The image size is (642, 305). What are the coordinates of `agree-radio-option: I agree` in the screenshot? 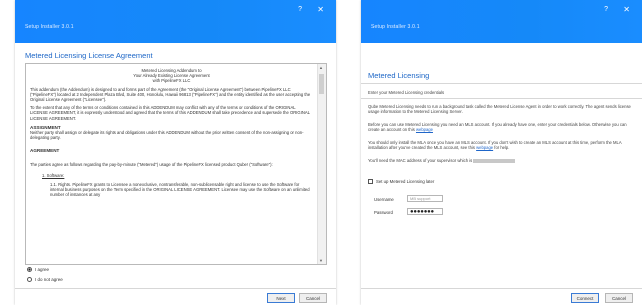 It's located at (38, 269).